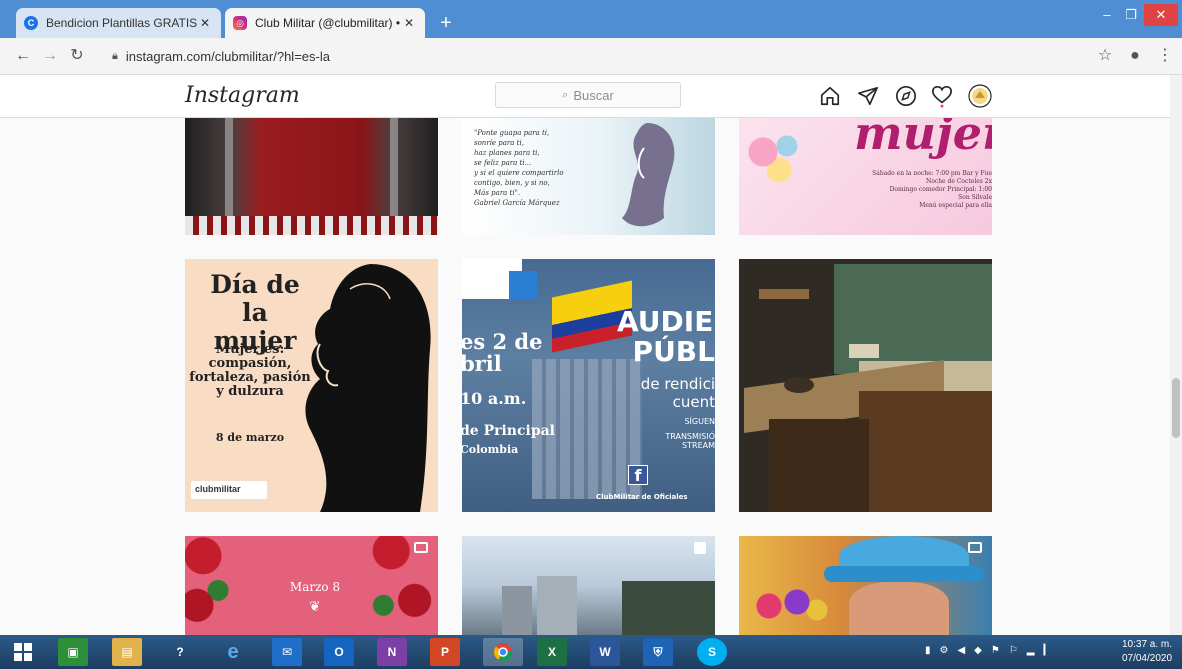 This screenshot has height=669, width=1182. Describe the element at coordinates (789, 606) in the screenshot. I see `flower-crown` at that location.